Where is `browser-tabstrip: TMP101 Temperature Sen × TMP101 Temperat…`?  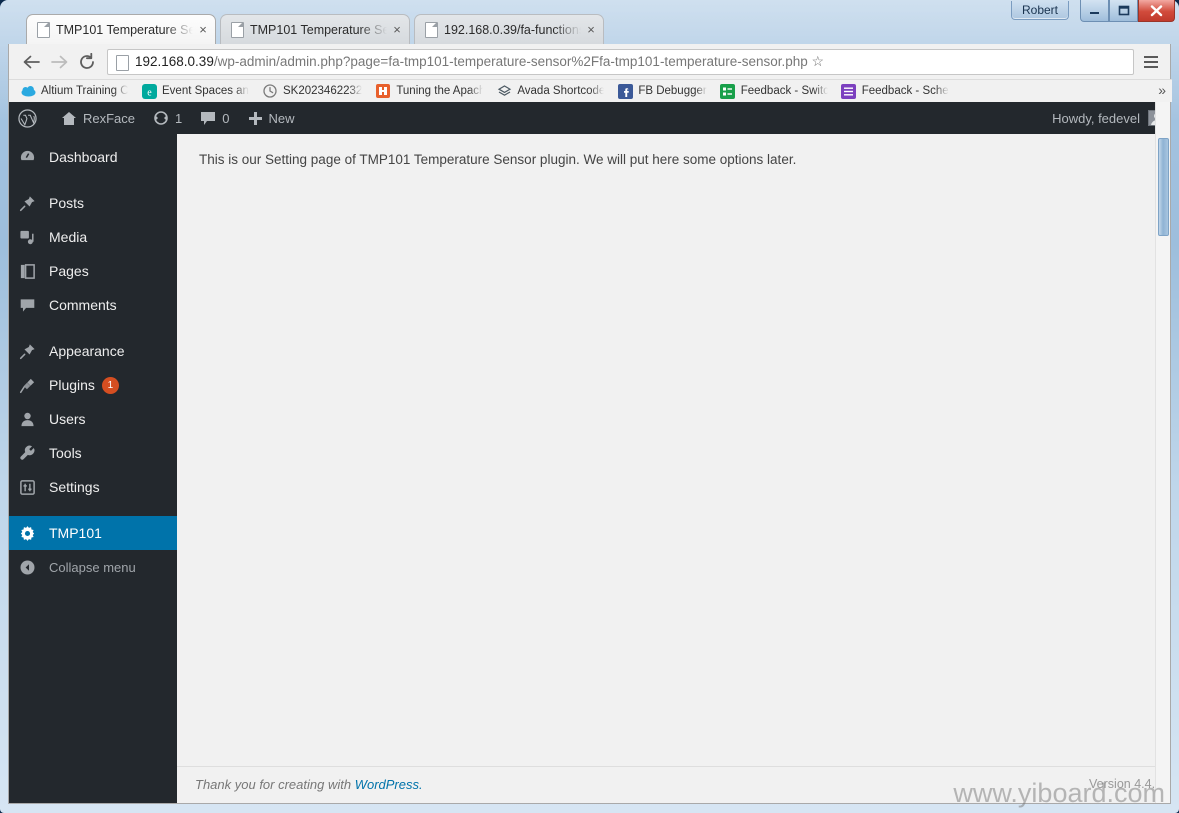
browser-tabstrip: TMP101 Temperature Sen × TMP101 Temperat… is located at coordinates (589, 29).